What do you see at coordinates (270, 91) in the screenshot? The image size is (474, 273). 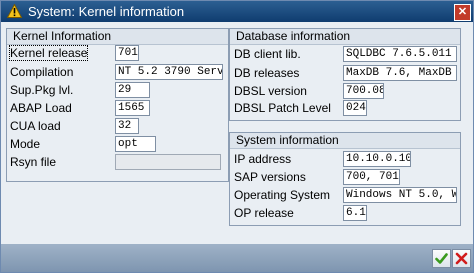 I see `dbsl-version-label: DBSL version` at bounding box center [270, 91].